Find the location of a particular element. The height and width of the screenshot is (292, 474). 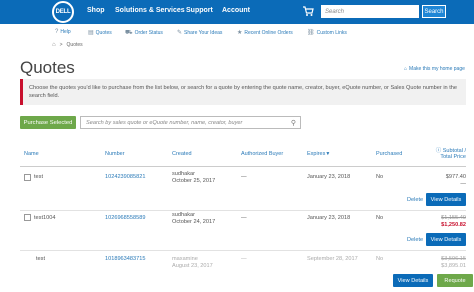

nav-support: Support is located at coordinates (199, 10).